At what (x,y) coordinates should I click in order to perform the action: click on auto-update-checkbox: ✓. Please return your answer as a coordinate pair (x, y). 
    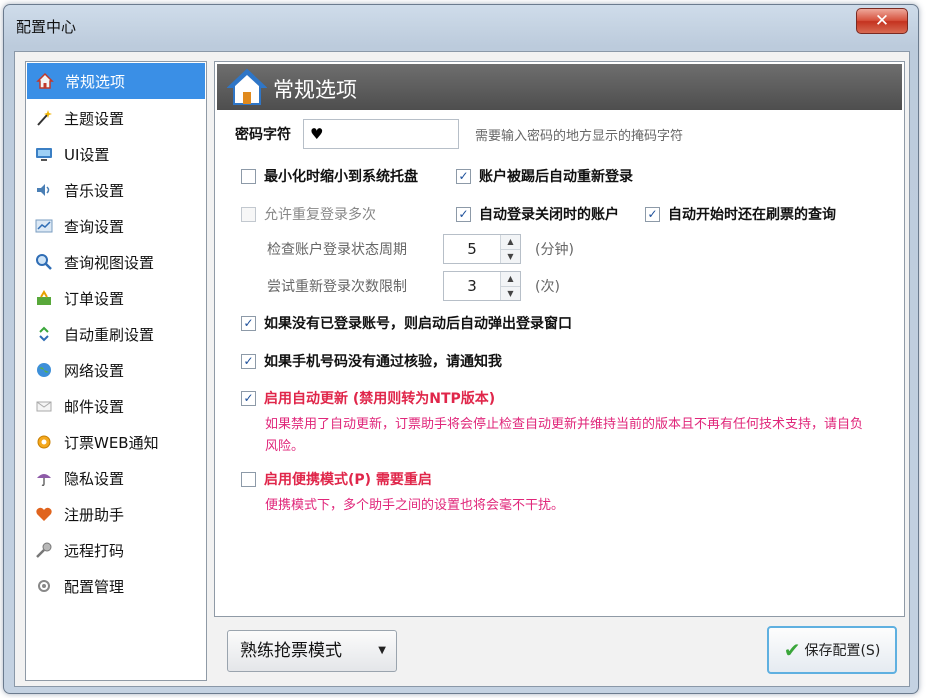
    Looking at the image, I should click on (248, 398).